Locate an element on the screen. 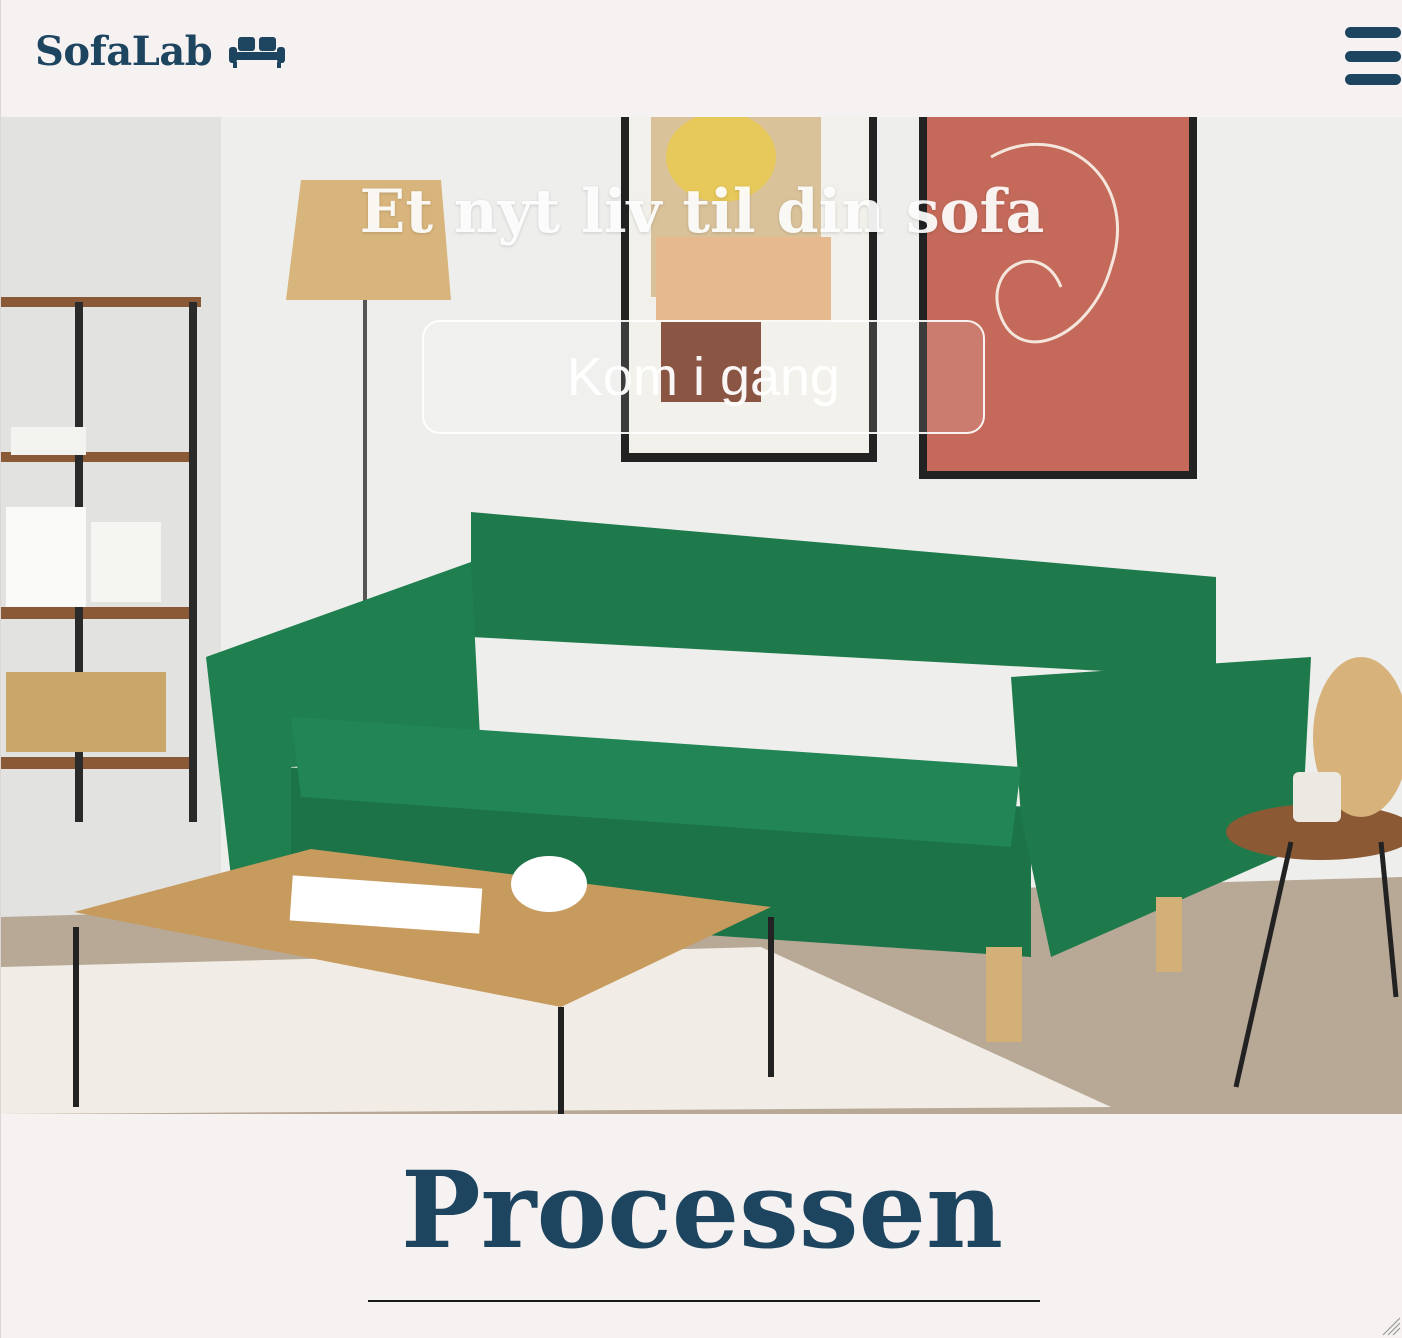 This screenshot has height=1338, width=1402. menu-bar-middle is located at coordinates (1373, 56).